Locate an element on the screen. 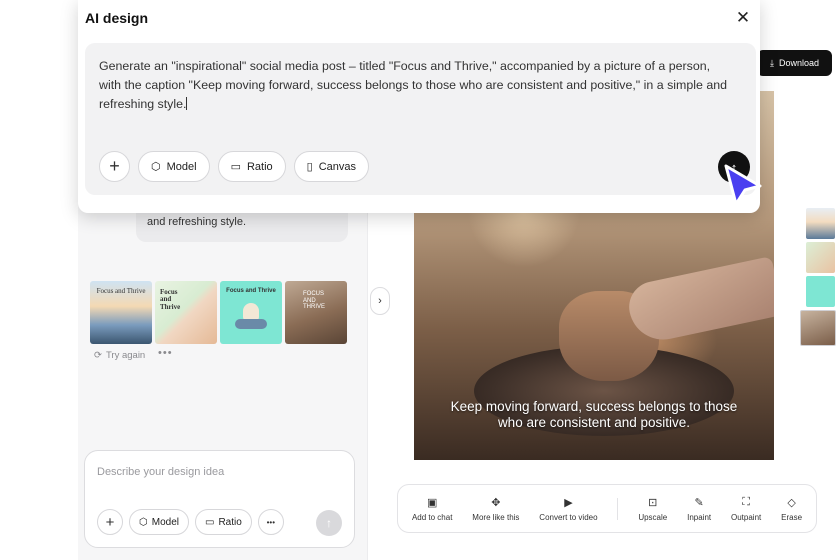  thumbnail-4-text: FOCUS AND THRIVE is located at coordinates (314, 301).